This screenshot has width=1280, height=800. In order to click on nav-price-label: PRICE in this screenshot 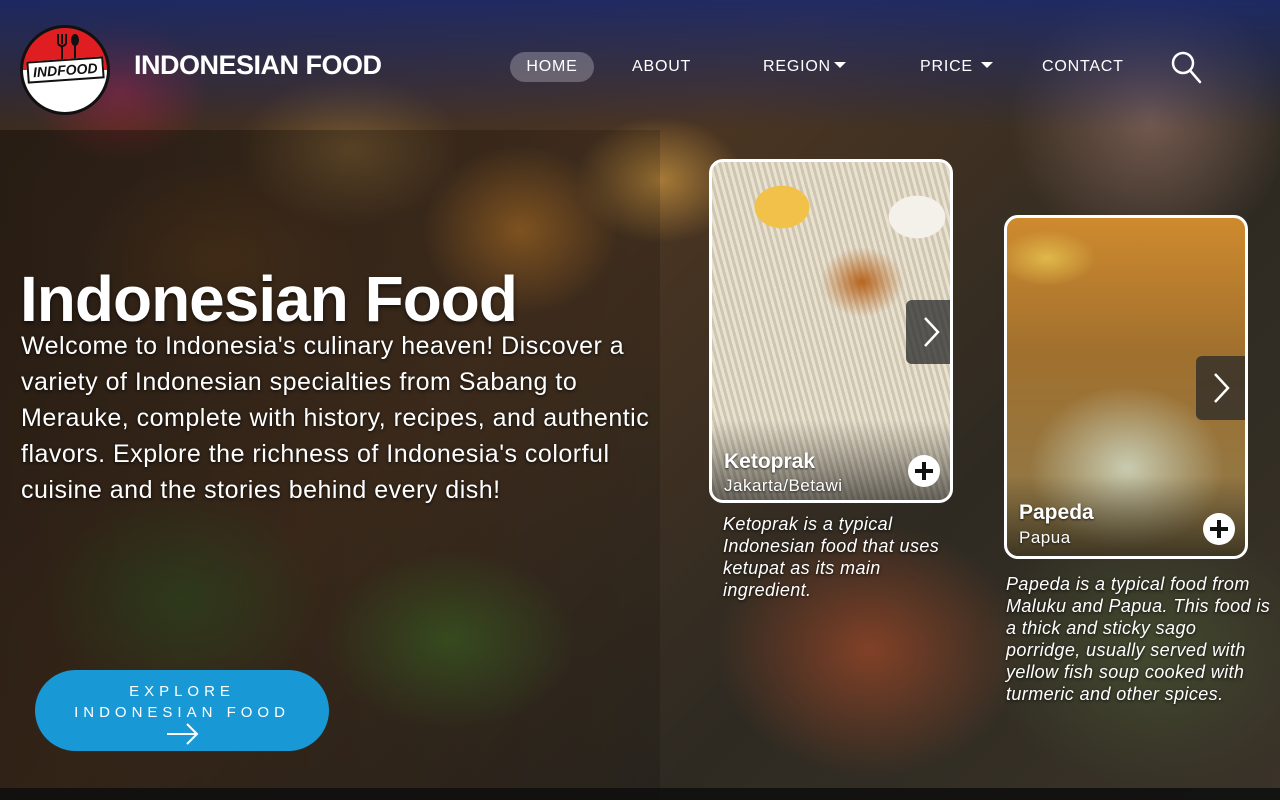, I will do `click(946, 66)`.